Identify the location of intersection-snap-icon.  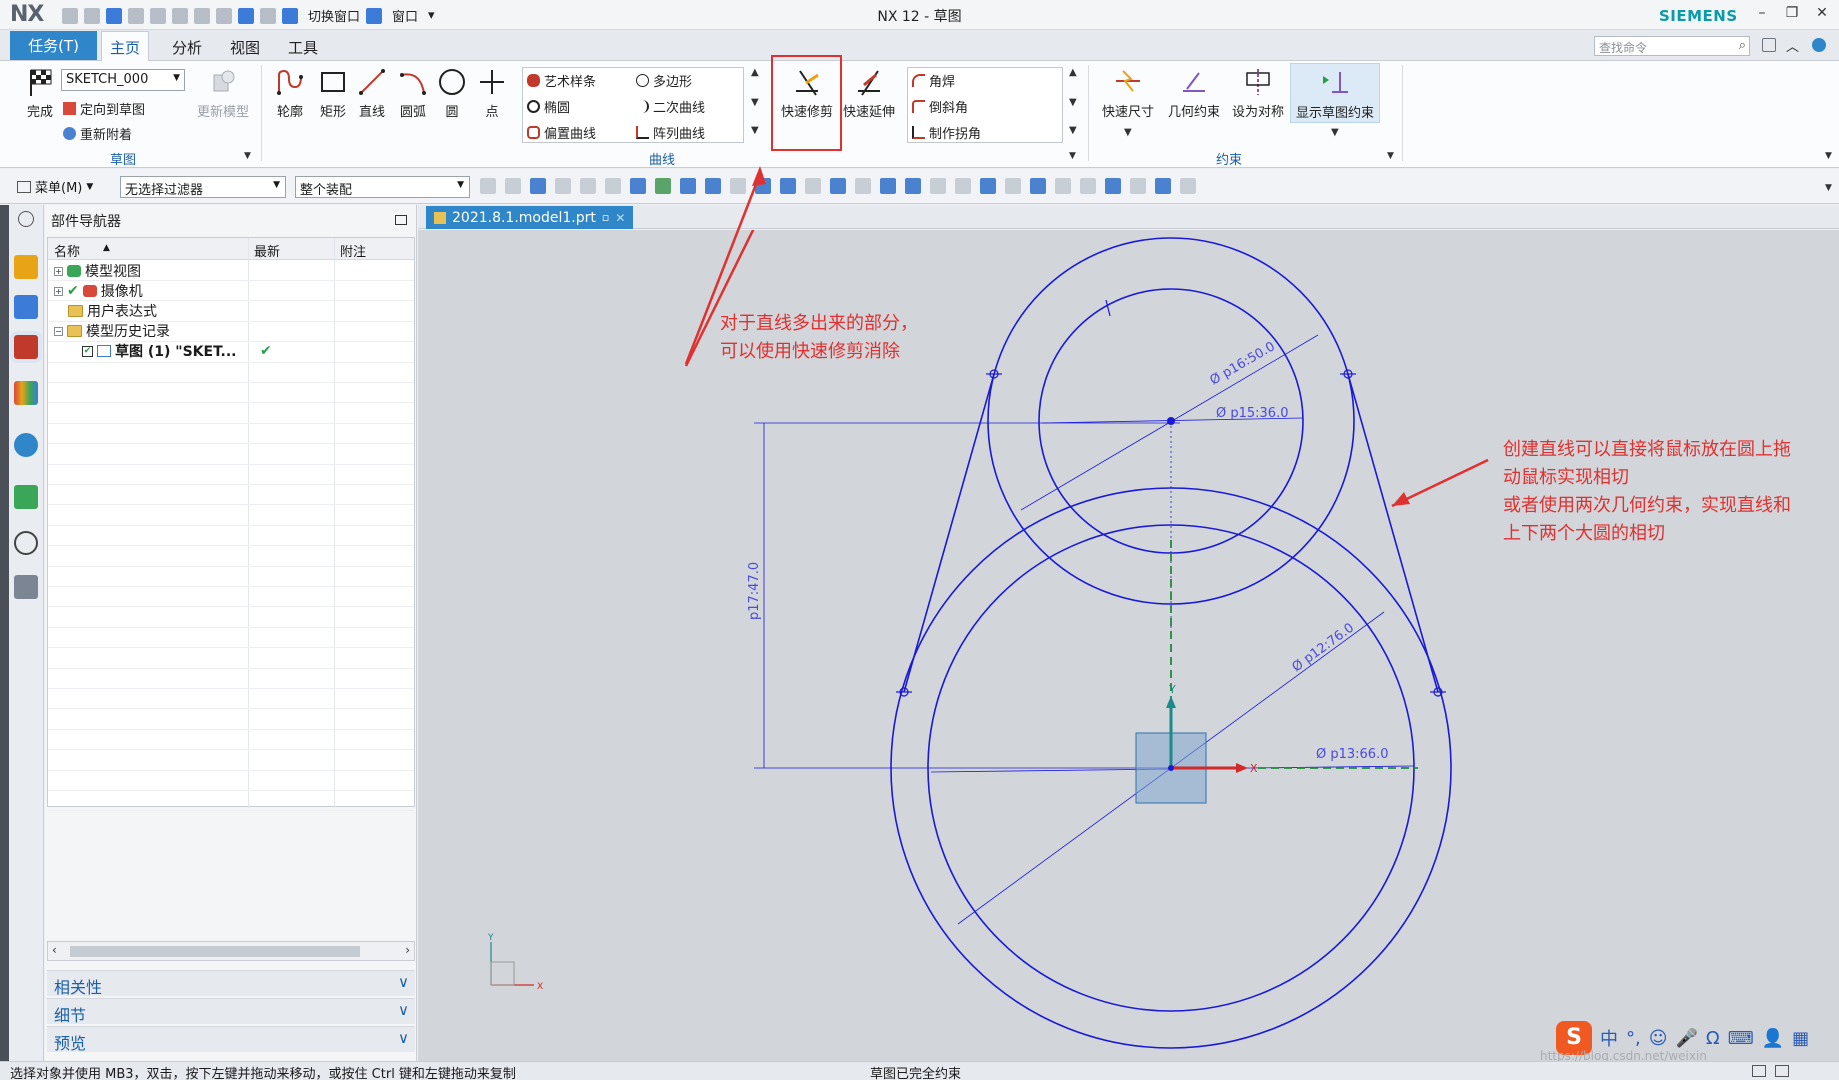
(888, 186).